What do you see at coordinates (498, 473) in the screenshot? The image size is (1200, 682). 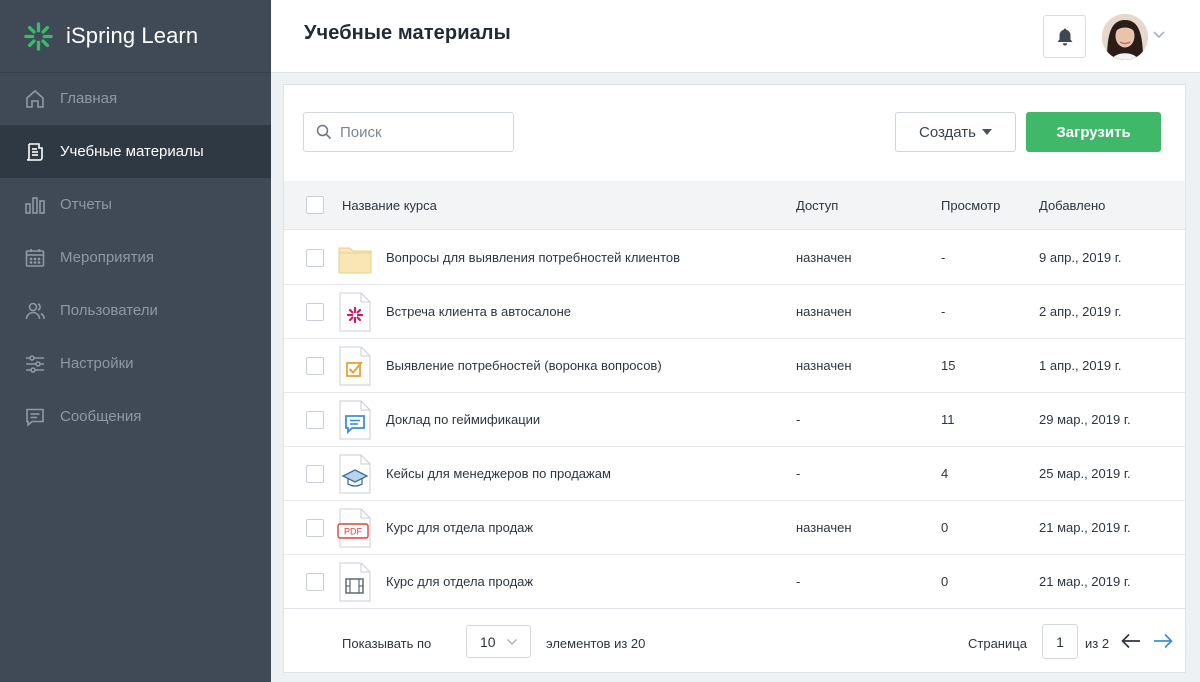 I see `course-name: Кейсы для менеджеров по продажам` at bounding box center [498, 473].